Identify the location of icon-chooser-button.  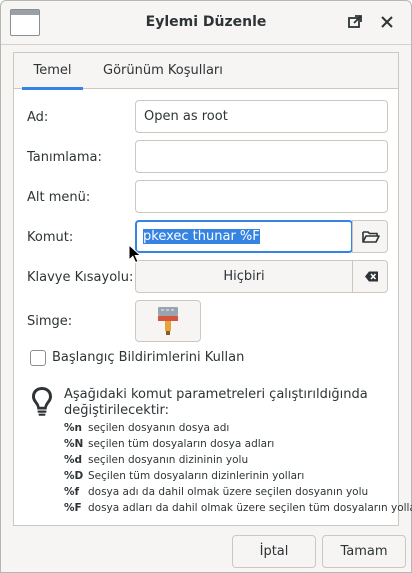
(168, 321).